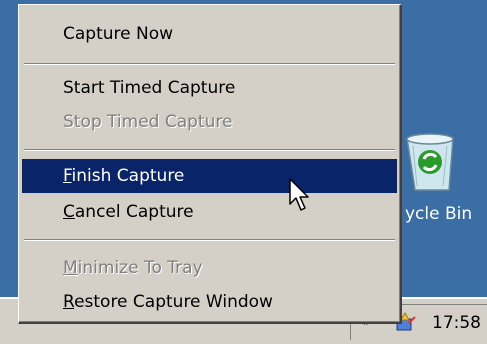 The width and height of the screenshot is (487, 344). Describe the element at coordinates (209, 268) in the screenshot. I see `menu-item-minimize-to-tray: Minimize To Tray` at that location.